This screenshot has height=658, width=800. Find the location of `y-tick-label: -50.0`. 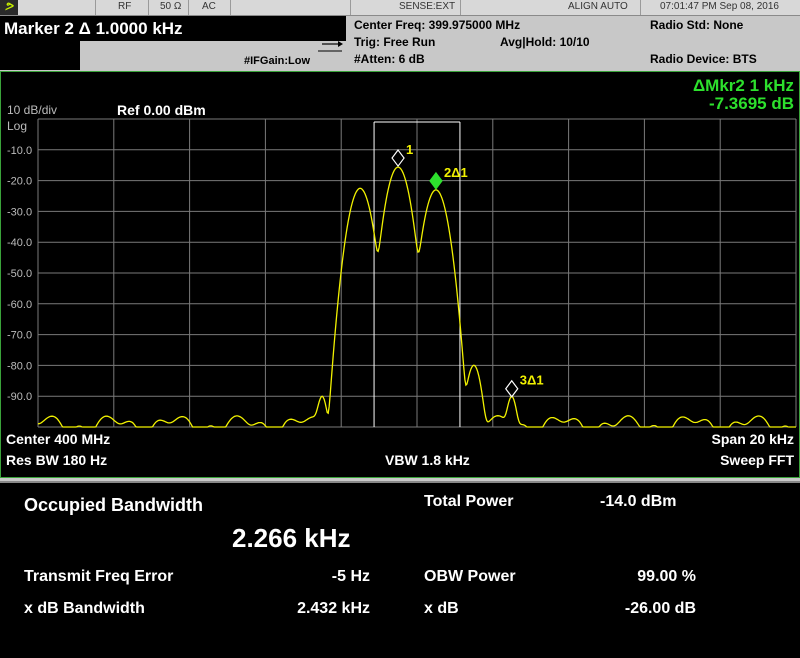

y-tick-label: -50.0 is located at coordinates (19, 274).